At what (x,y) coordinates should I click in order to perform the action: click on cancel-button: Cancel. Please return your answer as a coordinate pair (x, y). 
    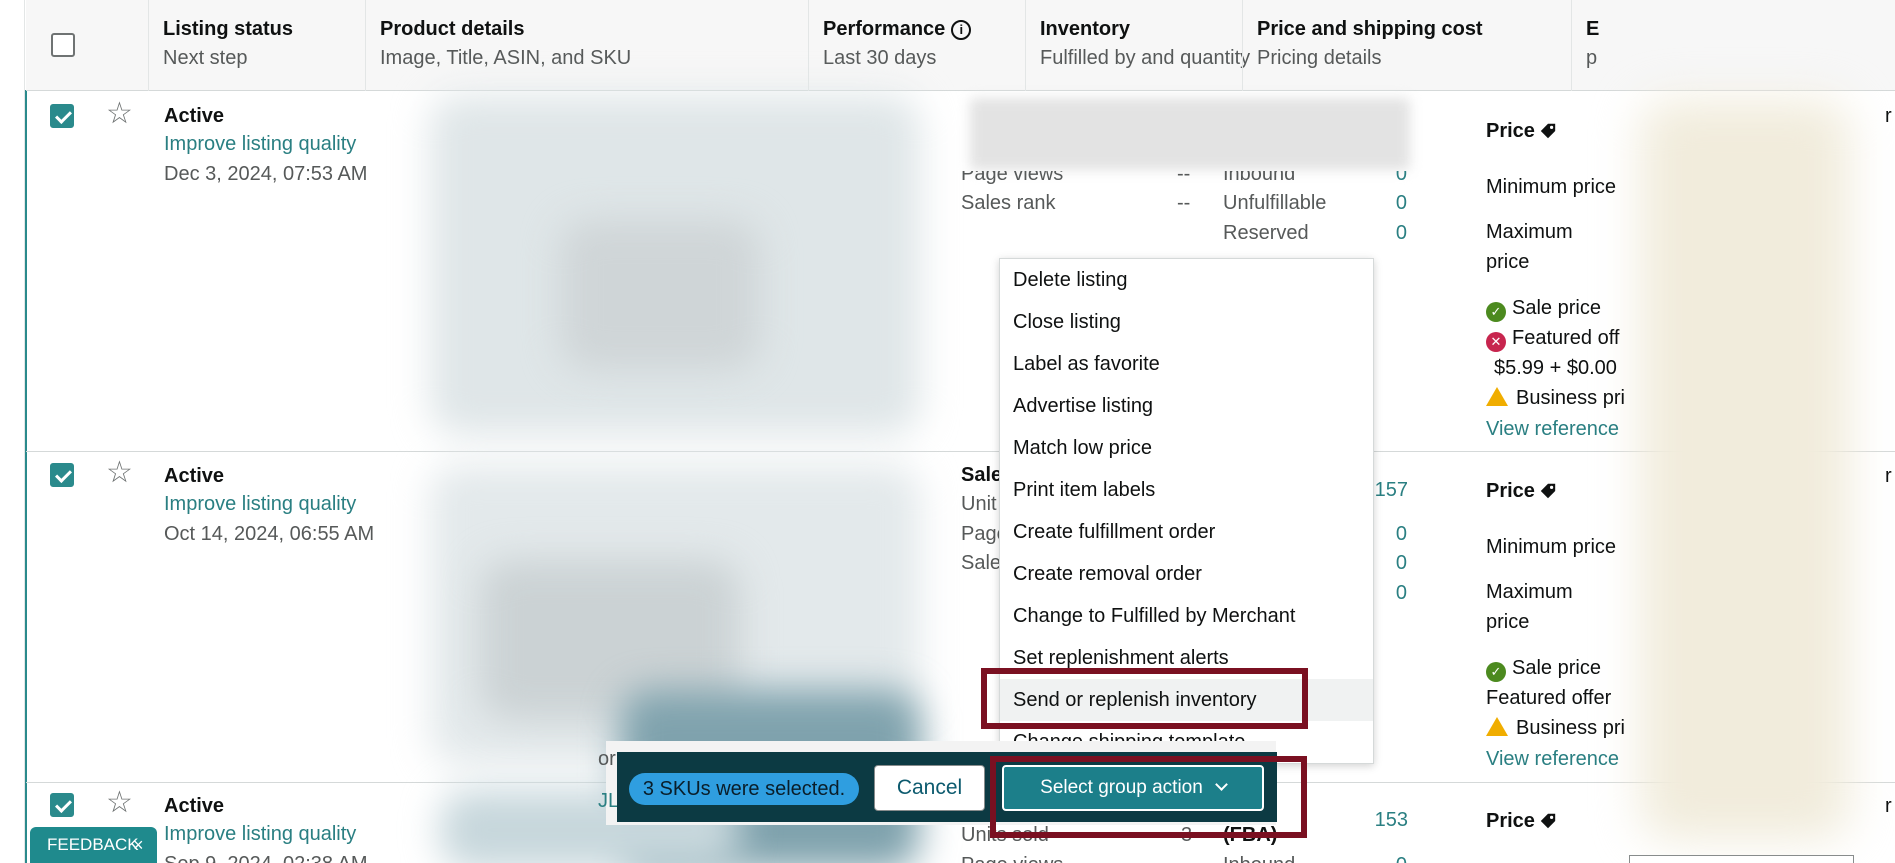
    Looking at the image, I should click on (929, 788).